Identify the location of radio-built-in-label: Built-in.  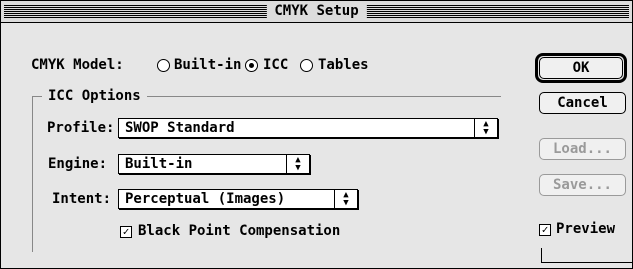
(207, 65).